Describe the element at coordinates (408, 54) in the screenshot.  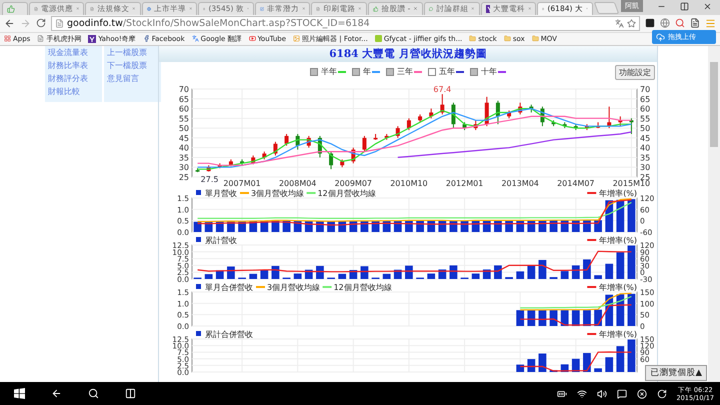
I see `chart-title: 6184 大豐電 月營收狀況趨勢圖` at that location.